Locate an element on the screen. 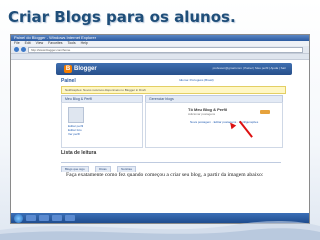 This screenshot has width=320, height=240. blogger-logo-icon: B is located at coordinates (68, 69).